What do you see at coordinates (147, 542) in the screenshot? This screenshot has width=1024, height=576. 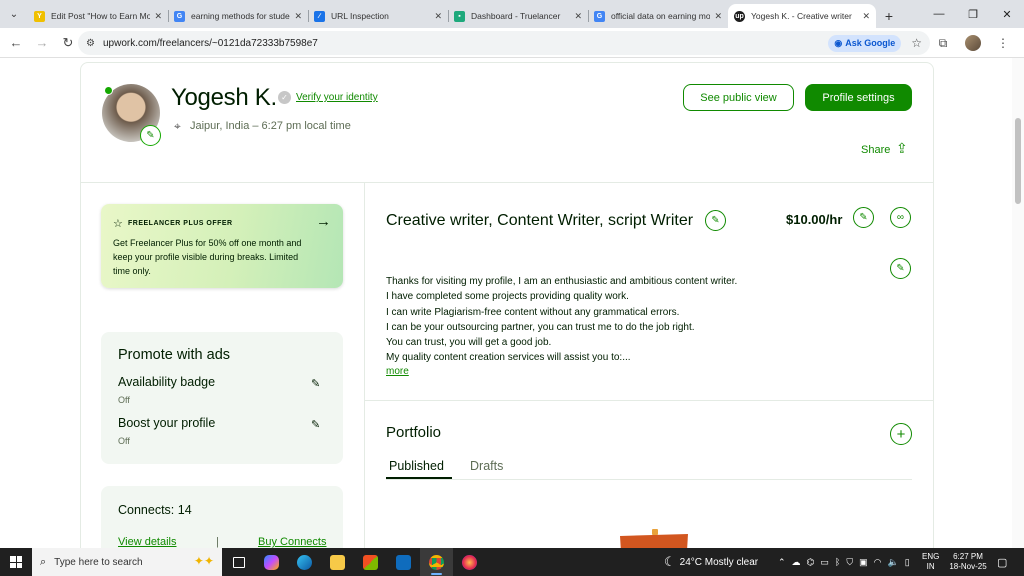 I see `view-details-link: View details` at bounding box center [147, 542].